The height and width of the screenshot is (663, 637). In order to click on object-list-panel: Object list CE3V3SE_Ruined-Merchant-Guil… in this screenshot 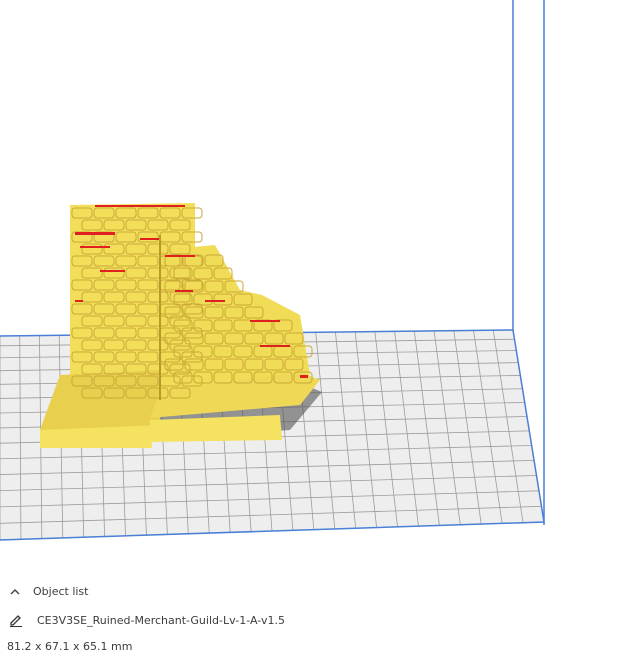, I will do `click(318, 619)`.